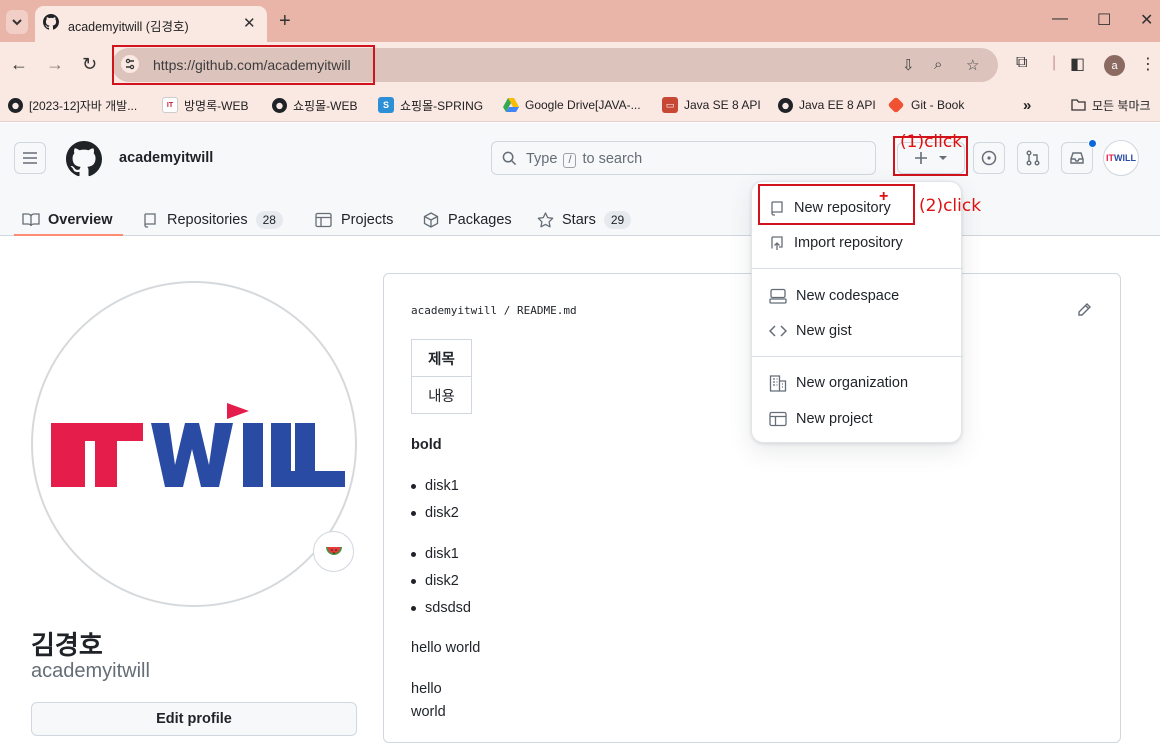 Image resolution: width=1160 pixels, height=743 pixels. Describe the element at coordinates (1104, 20) in the screenshot. I see `maximize-icon: ☐` at that location.